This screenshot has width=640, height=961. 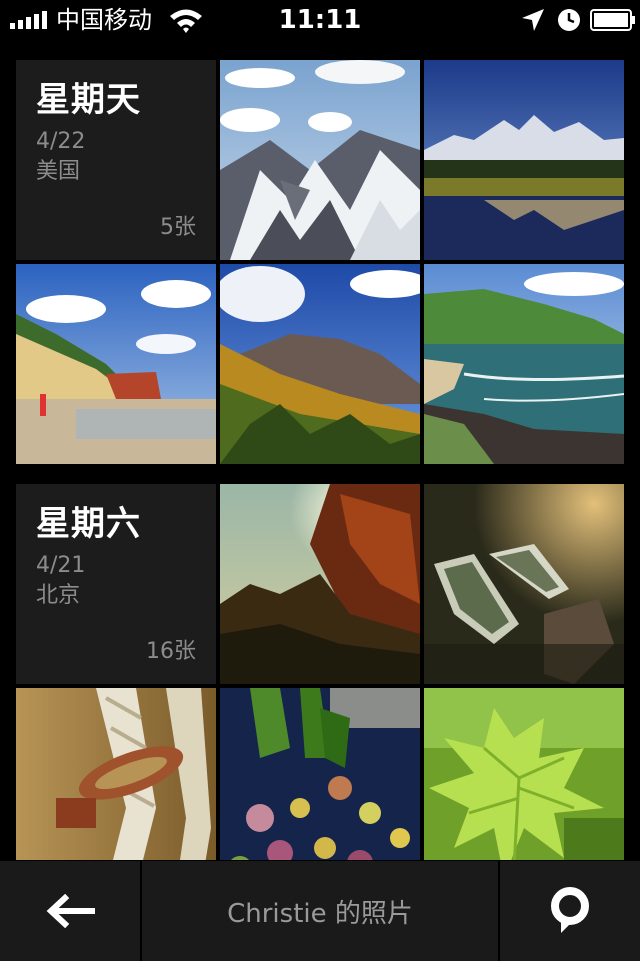 I want to click on day-location: 美国, so click(x=58, y=171).